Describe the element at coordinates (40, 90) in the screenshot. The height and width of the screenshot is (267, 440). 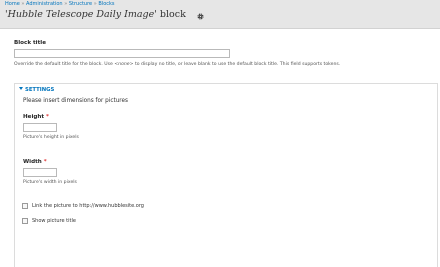
I see `settings-legend-label: SETTINGS` at that location.